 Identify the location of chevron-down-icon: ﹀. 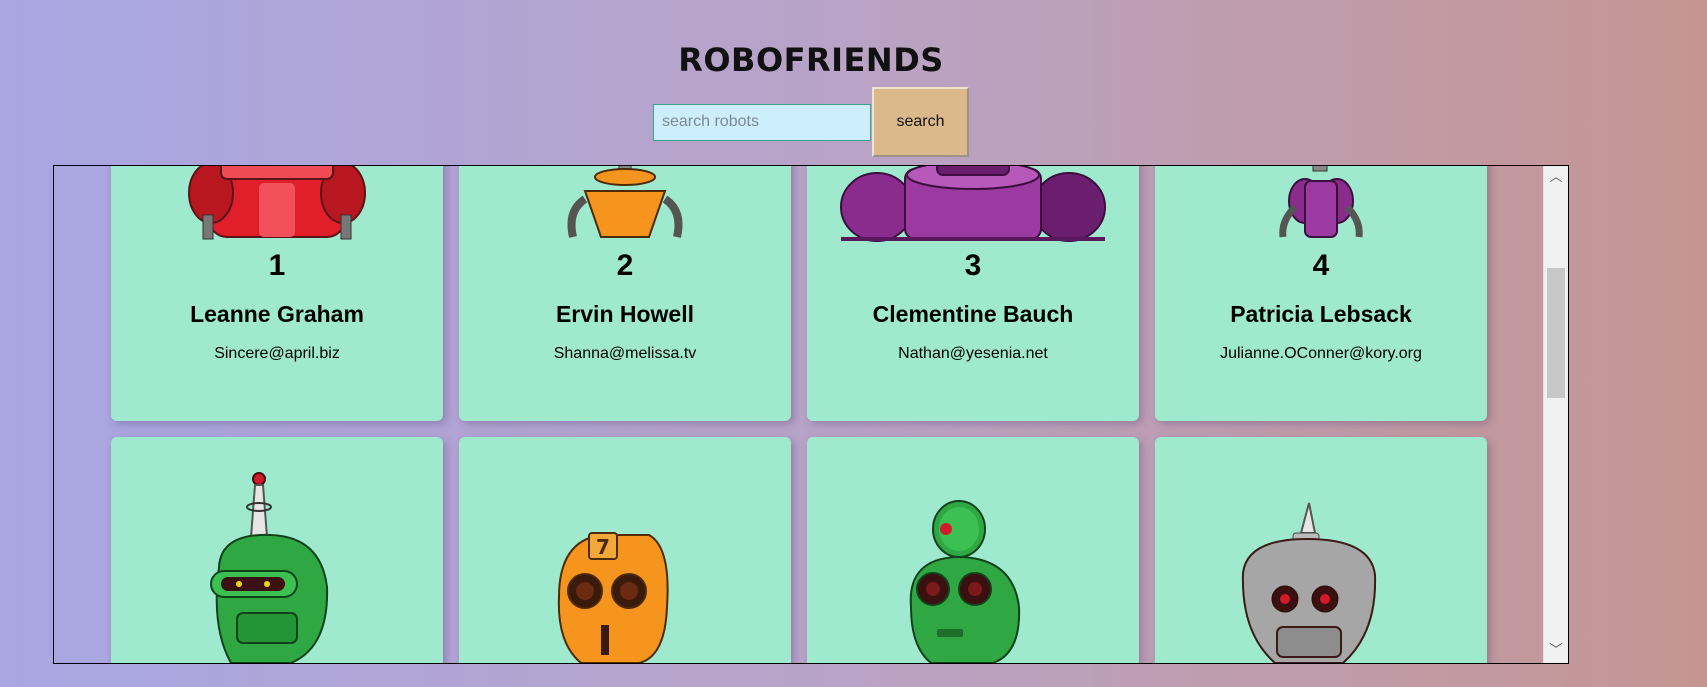
(1556, 651).